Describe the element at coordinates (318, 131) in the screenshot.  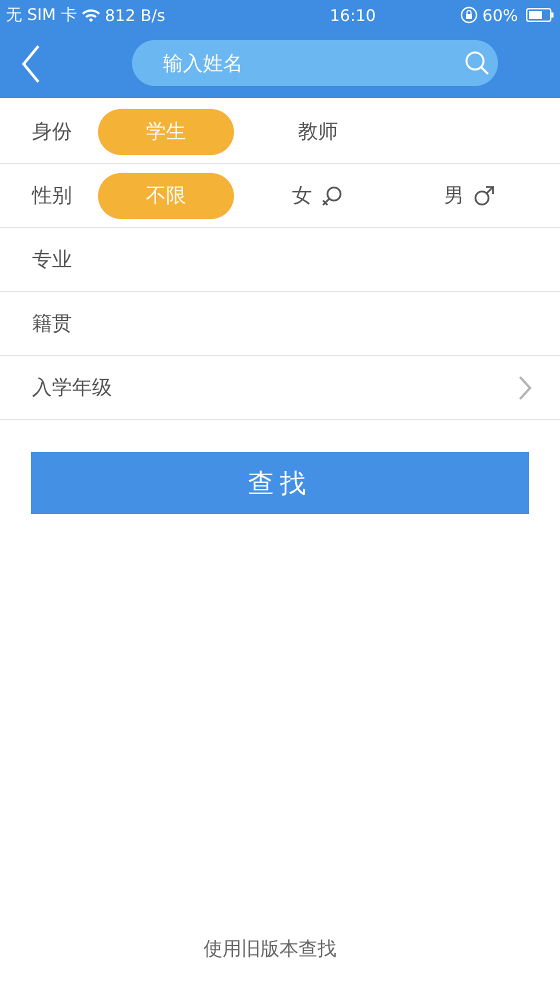
I see `filter-option: 教师` at that location.